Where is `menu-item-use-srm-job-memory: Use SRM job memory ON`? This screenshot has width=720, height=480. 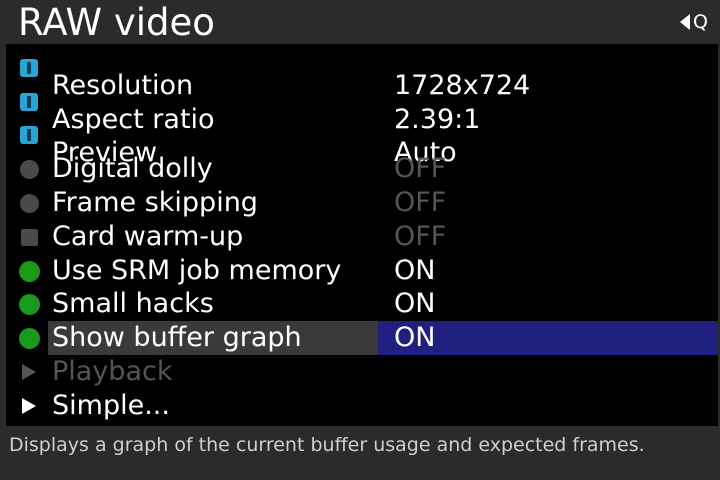
menu-item-use-srm-job-memory: Use SRM job memory ON is located at coordinates (362, 271).